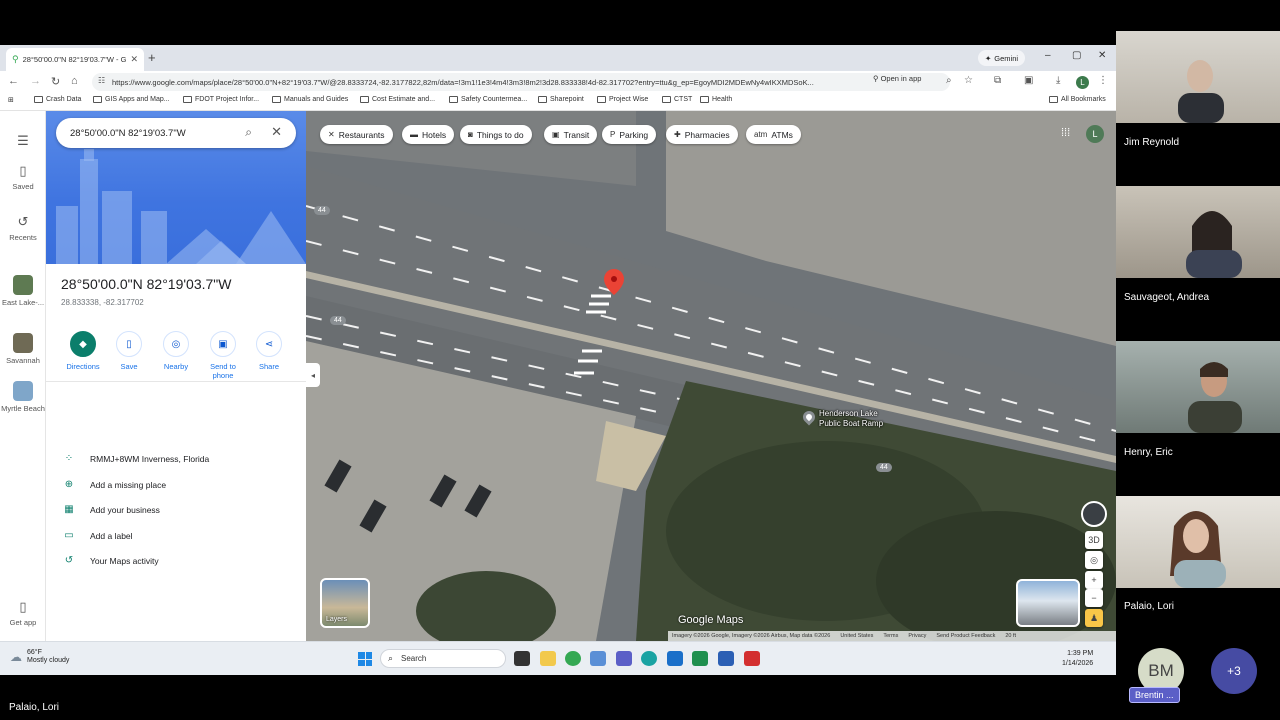 This screenshot has width=1280, height=720. What do you see at coordinates (152, 57) in the screenshot?
I see `new-tab-button: +` at bounding box center [152, 57].